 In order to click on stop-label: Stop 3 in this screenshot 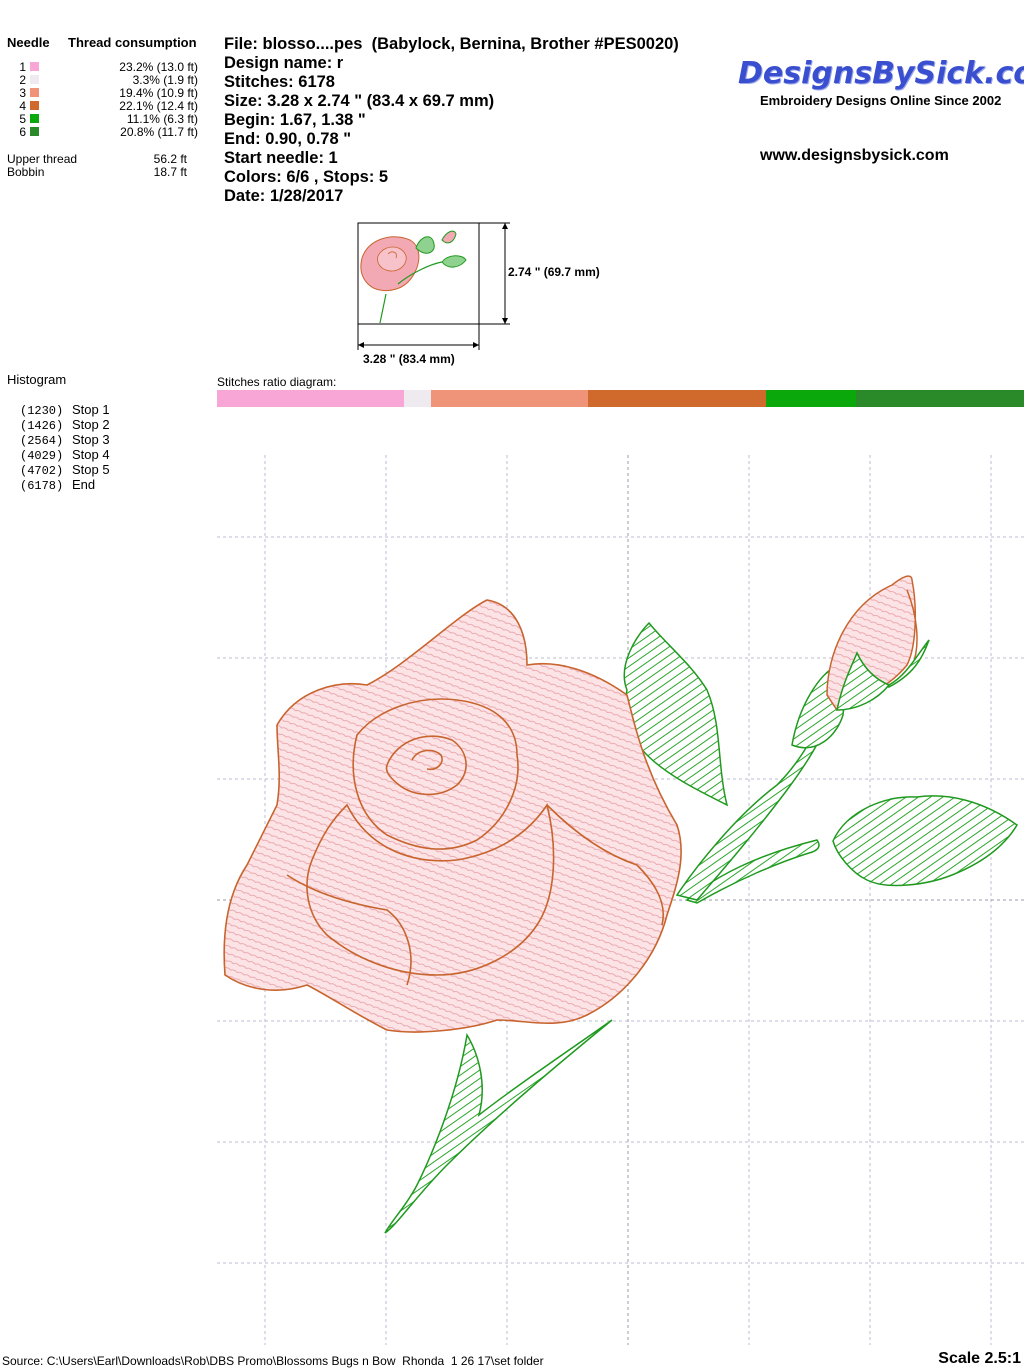, I will do `click(91, 439)`.